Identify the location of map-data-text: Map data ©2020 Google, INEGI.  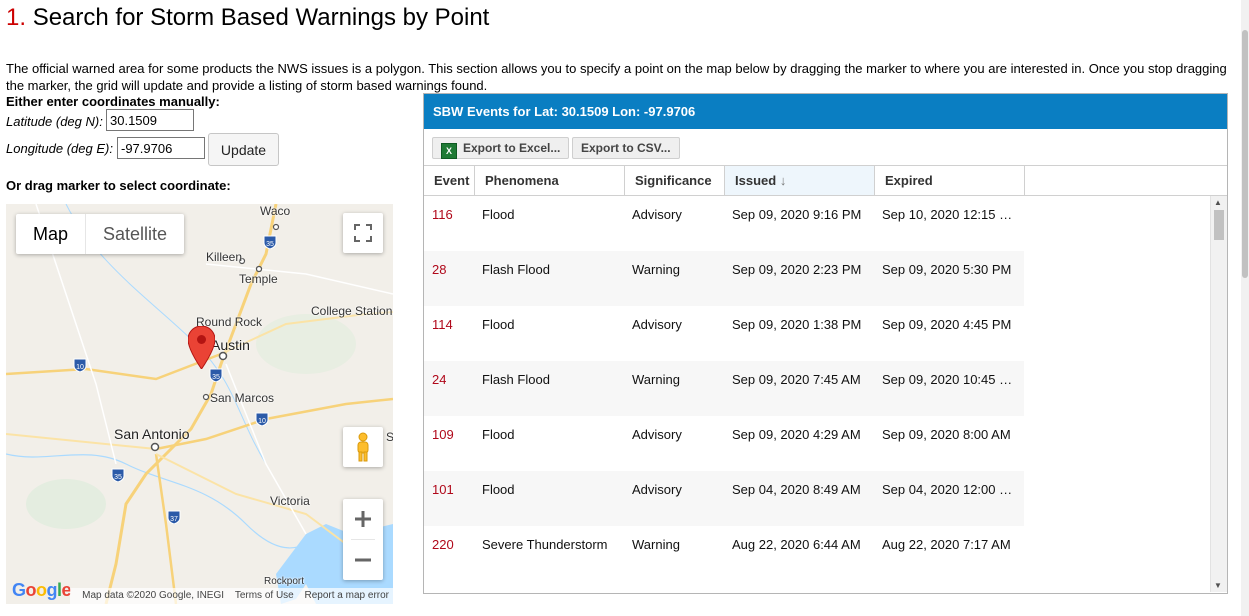
(153, 595).